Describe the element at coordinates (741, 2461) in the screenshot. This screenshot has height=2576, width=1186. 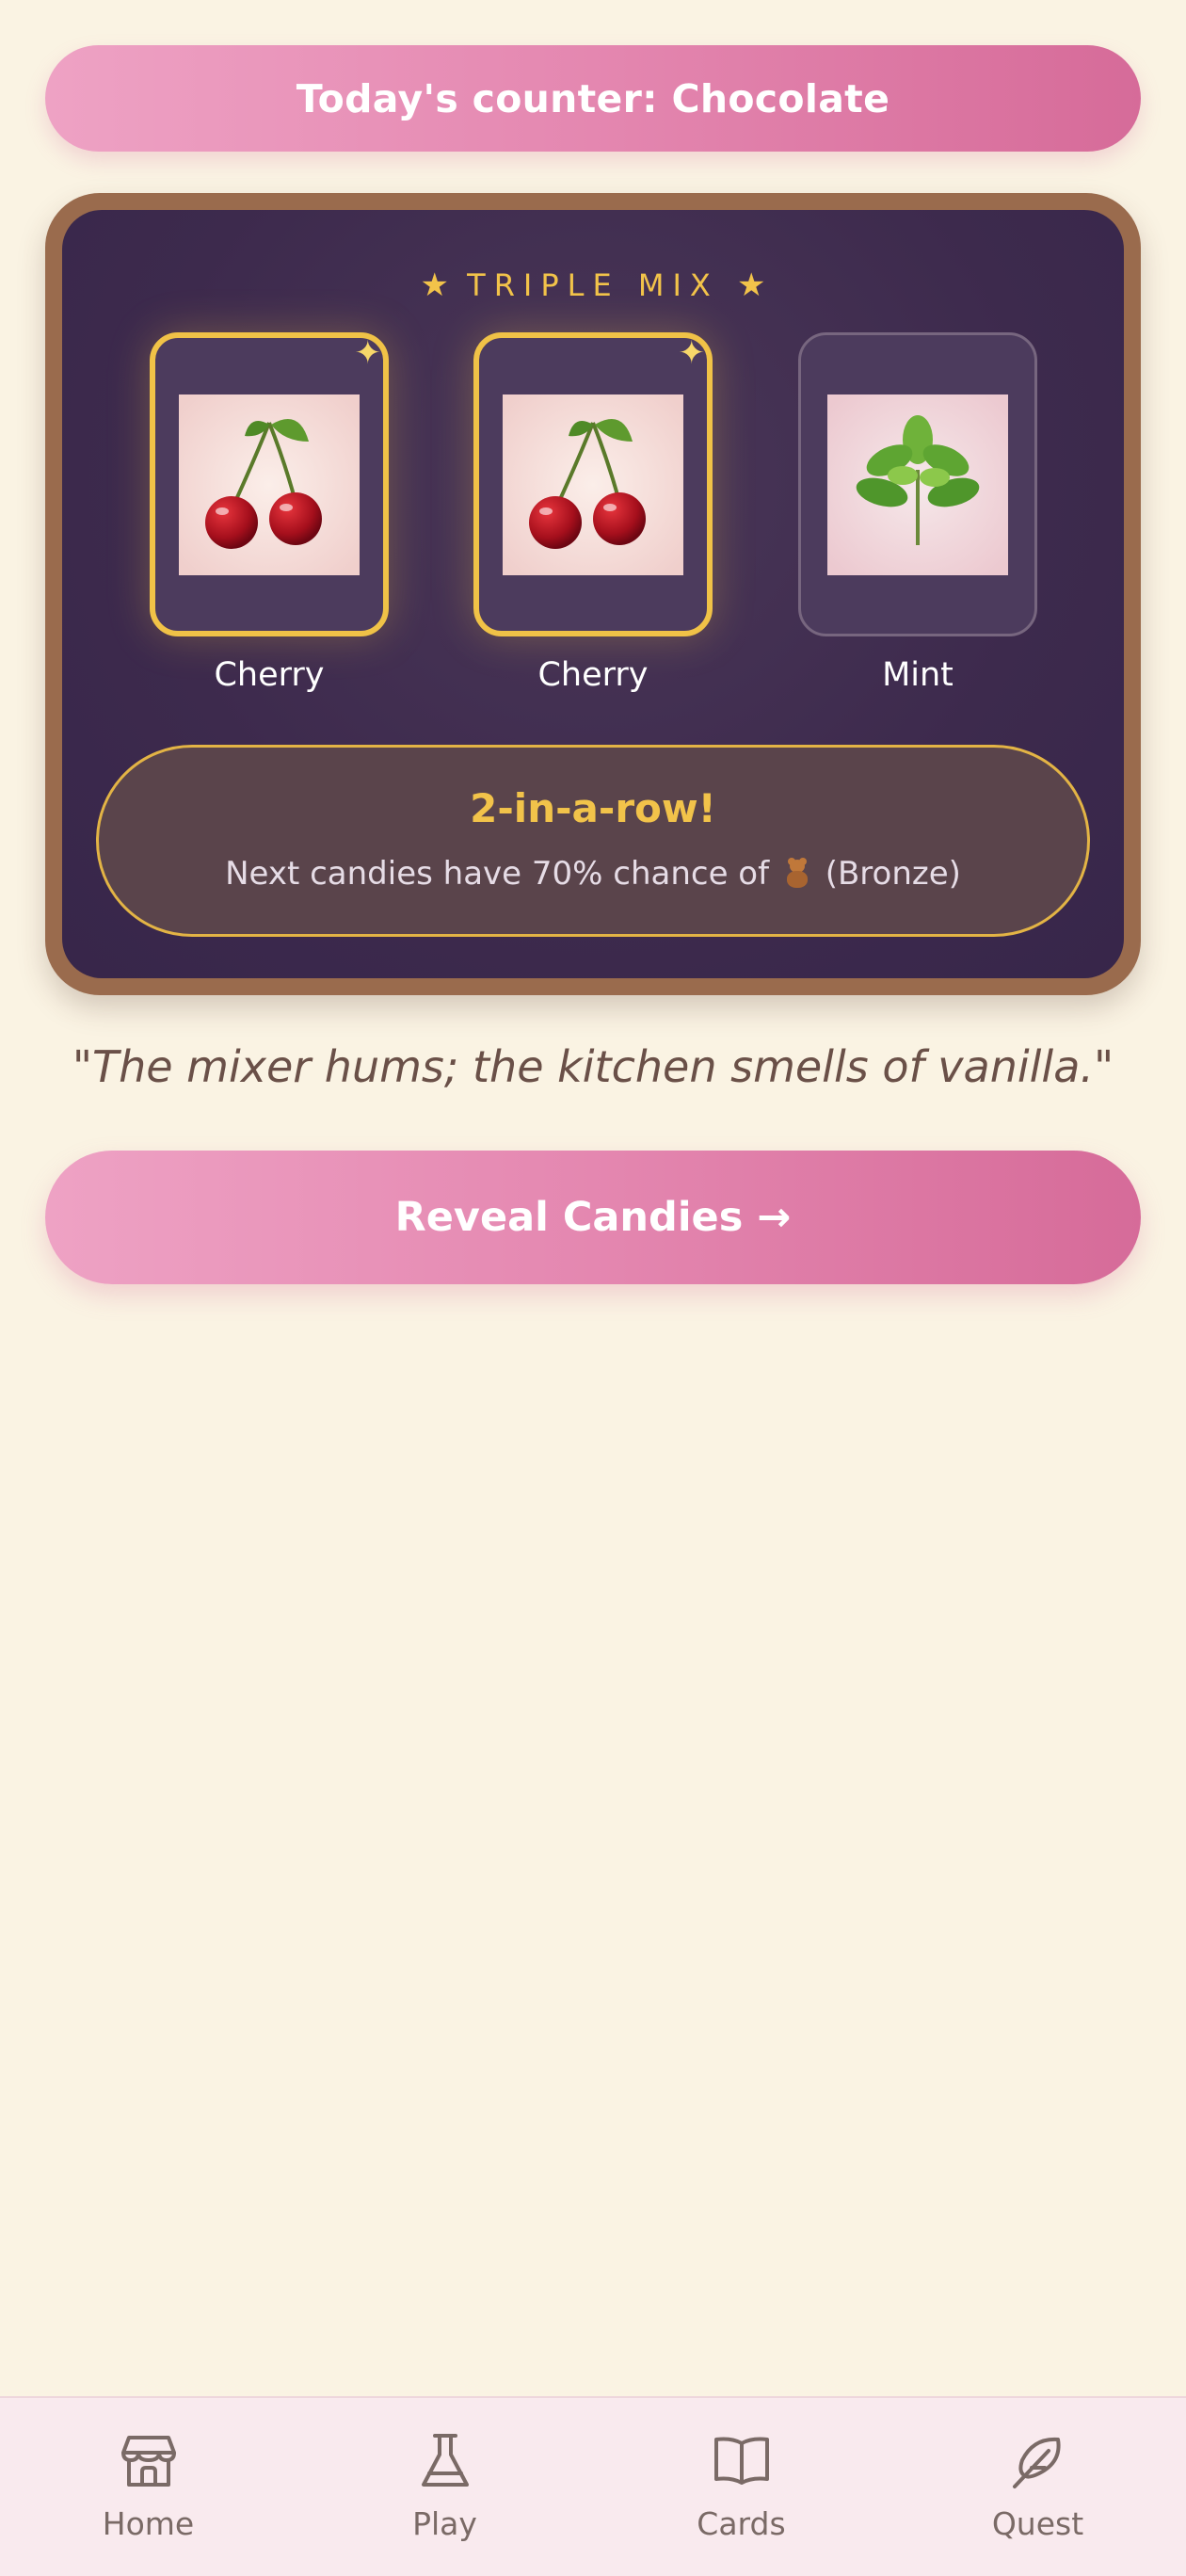
I see `book-icon` at that location.